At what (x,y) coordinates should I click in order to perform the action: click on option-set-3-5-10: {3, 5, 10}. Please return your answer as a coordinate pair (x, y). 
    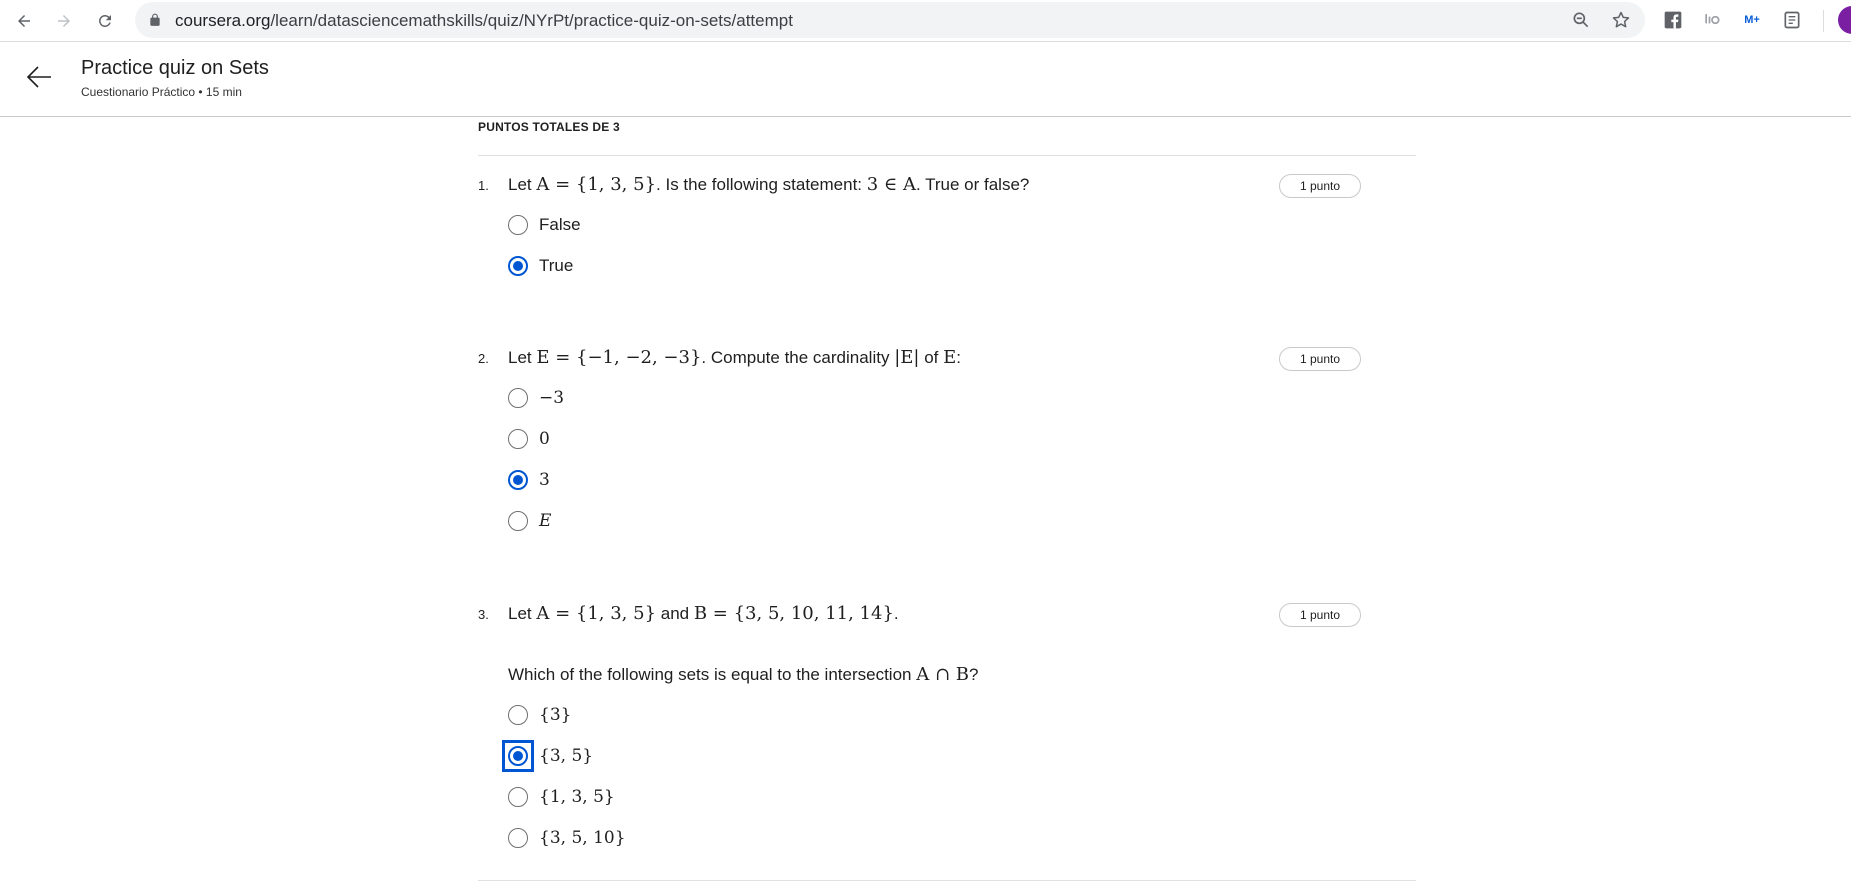
    Looking at the image, I should click on (567, 838).